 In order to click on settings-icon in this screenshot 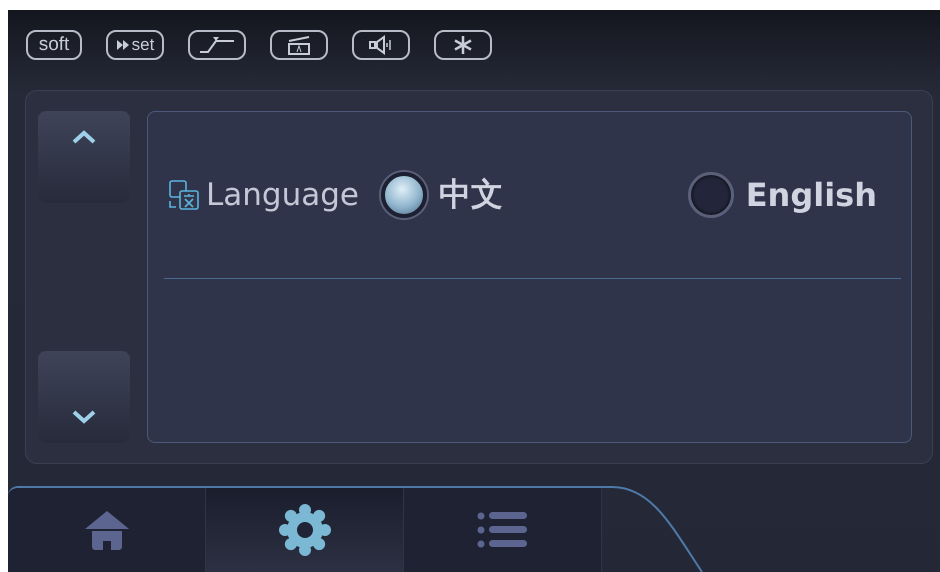, I will do `click(304, 530)`.